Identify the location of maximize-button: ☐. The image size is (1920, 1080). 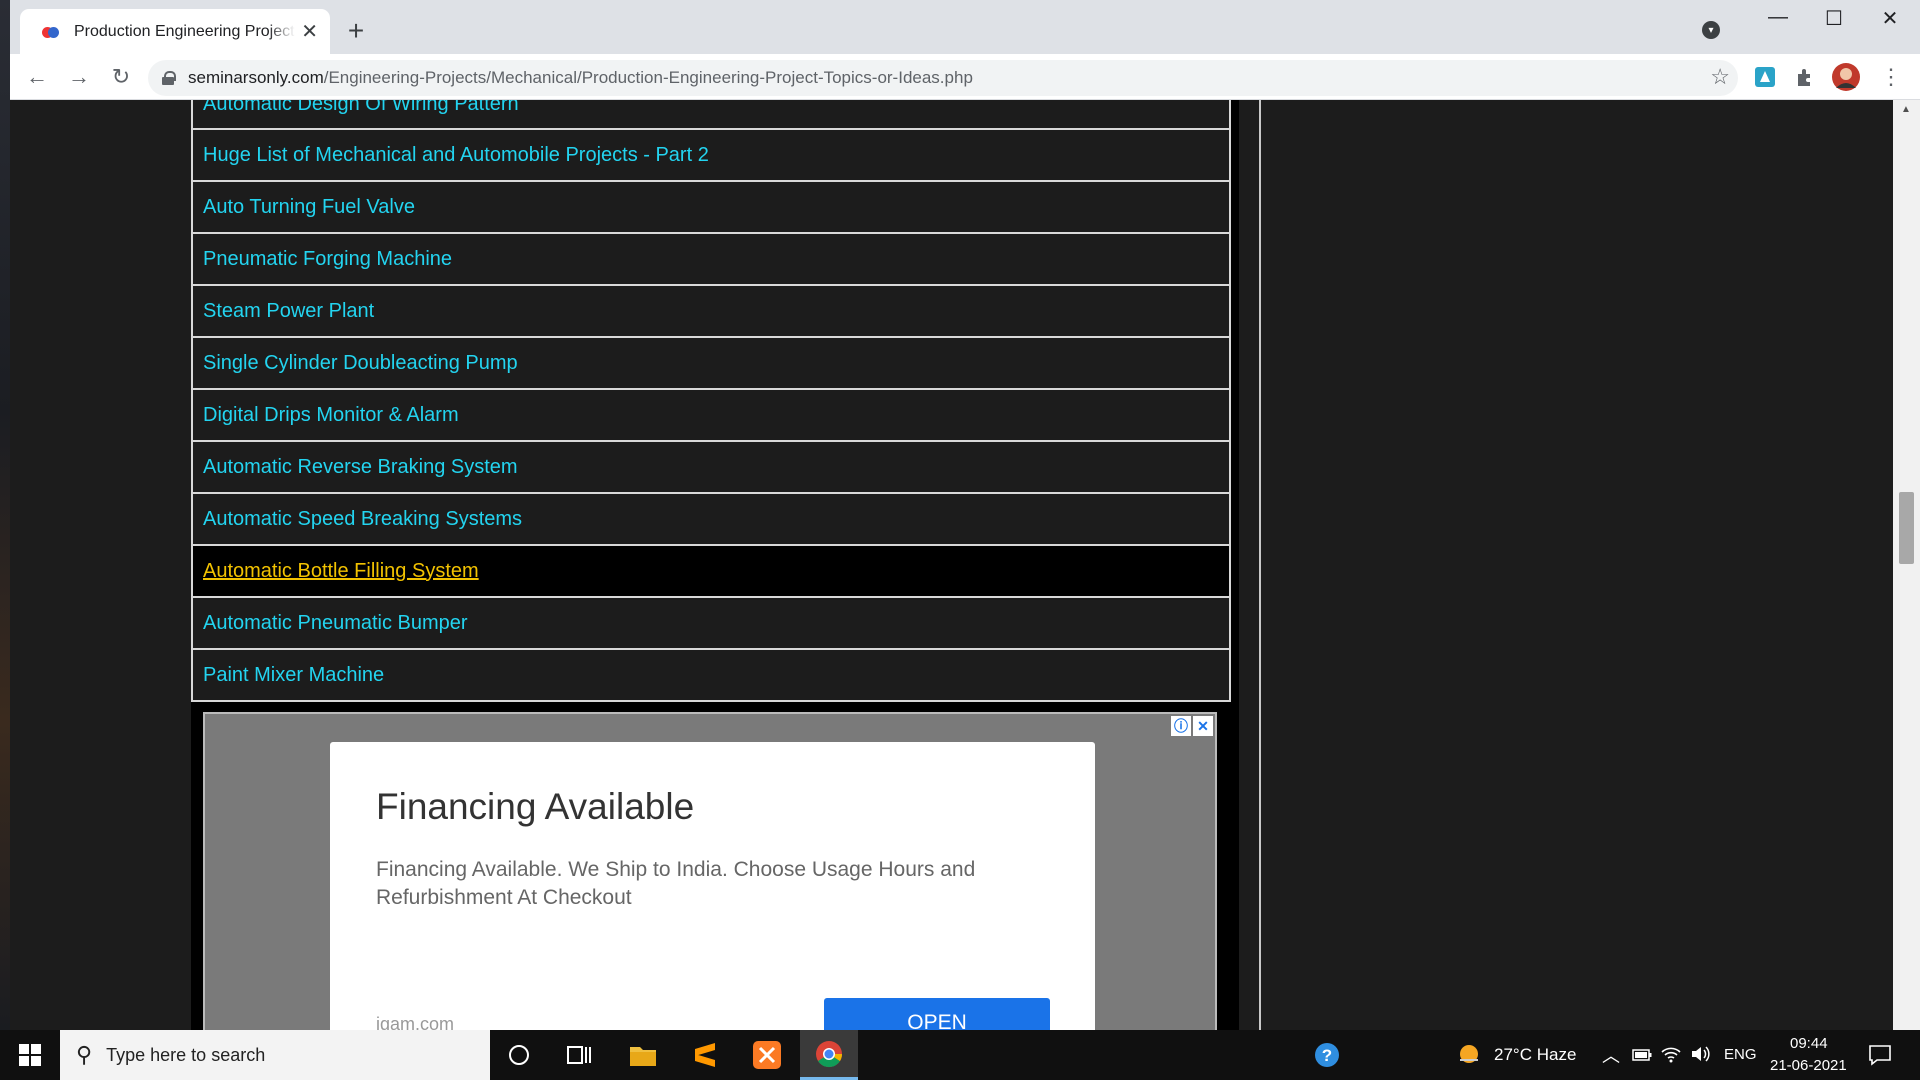
(1834, 18).